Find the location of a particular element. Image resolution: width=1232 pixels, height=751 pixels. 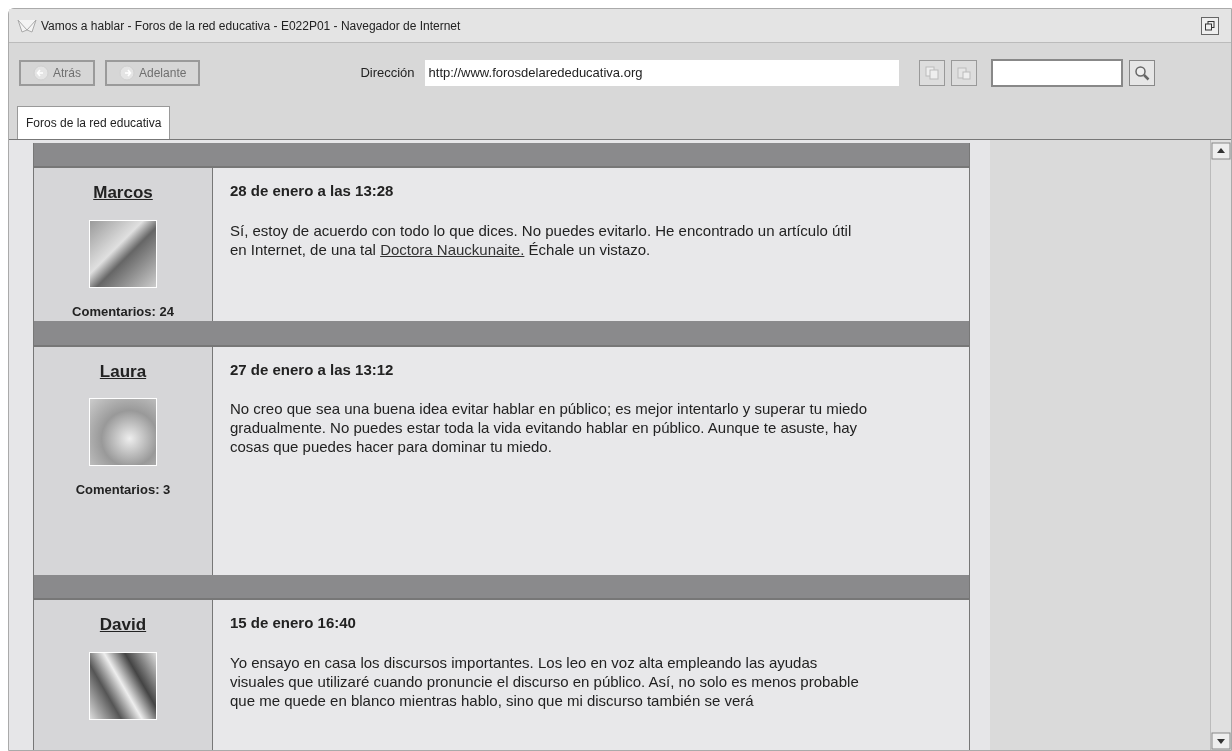

post-date: 27 de enero a las 13:12 is located at coordinates (312, 369).